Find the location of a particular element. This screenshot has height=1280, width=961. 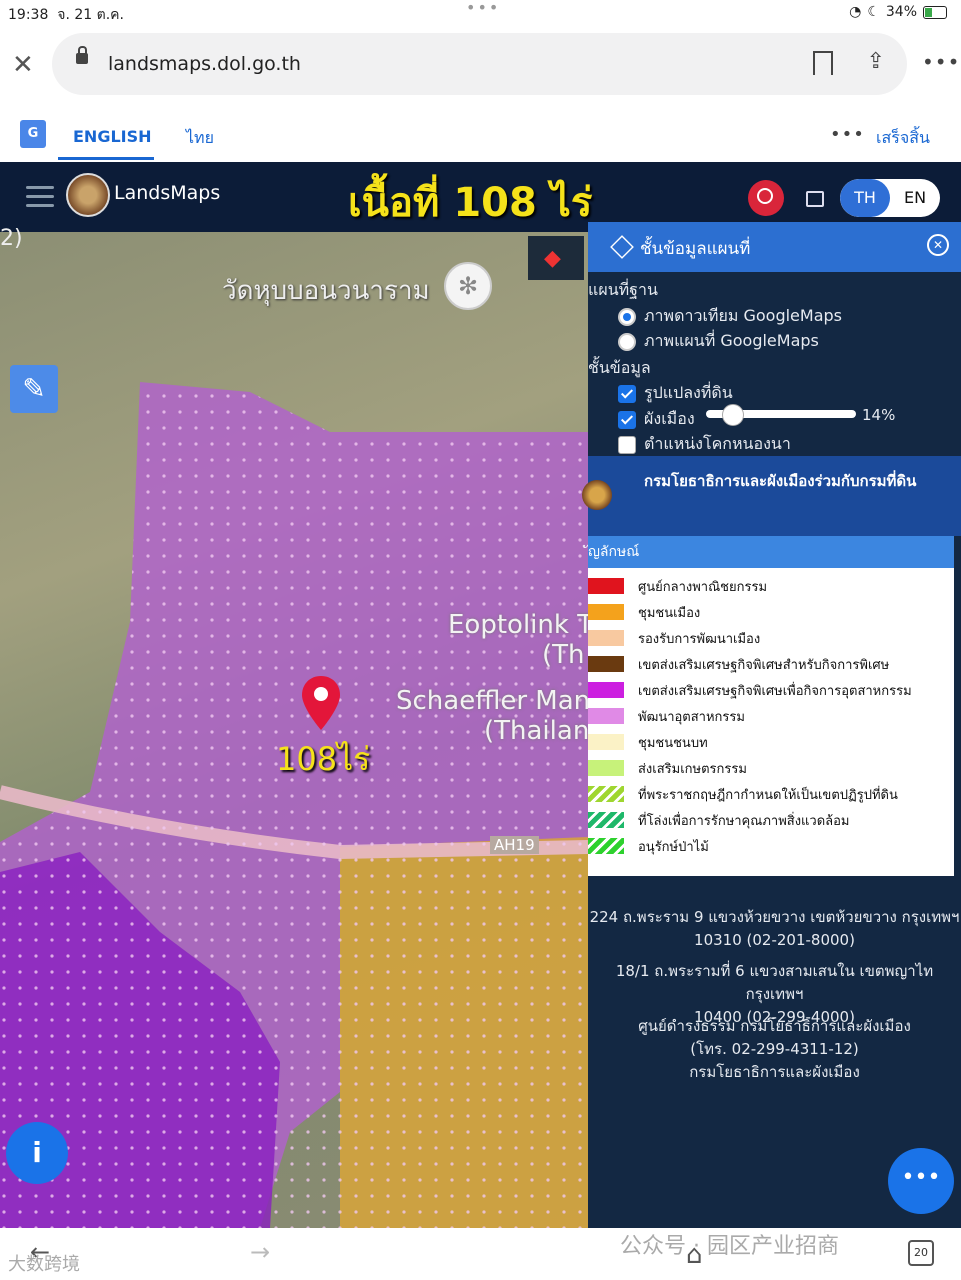

place-label-eoptolink: Eoptolink T (Th is located at coordinates (521, 640).